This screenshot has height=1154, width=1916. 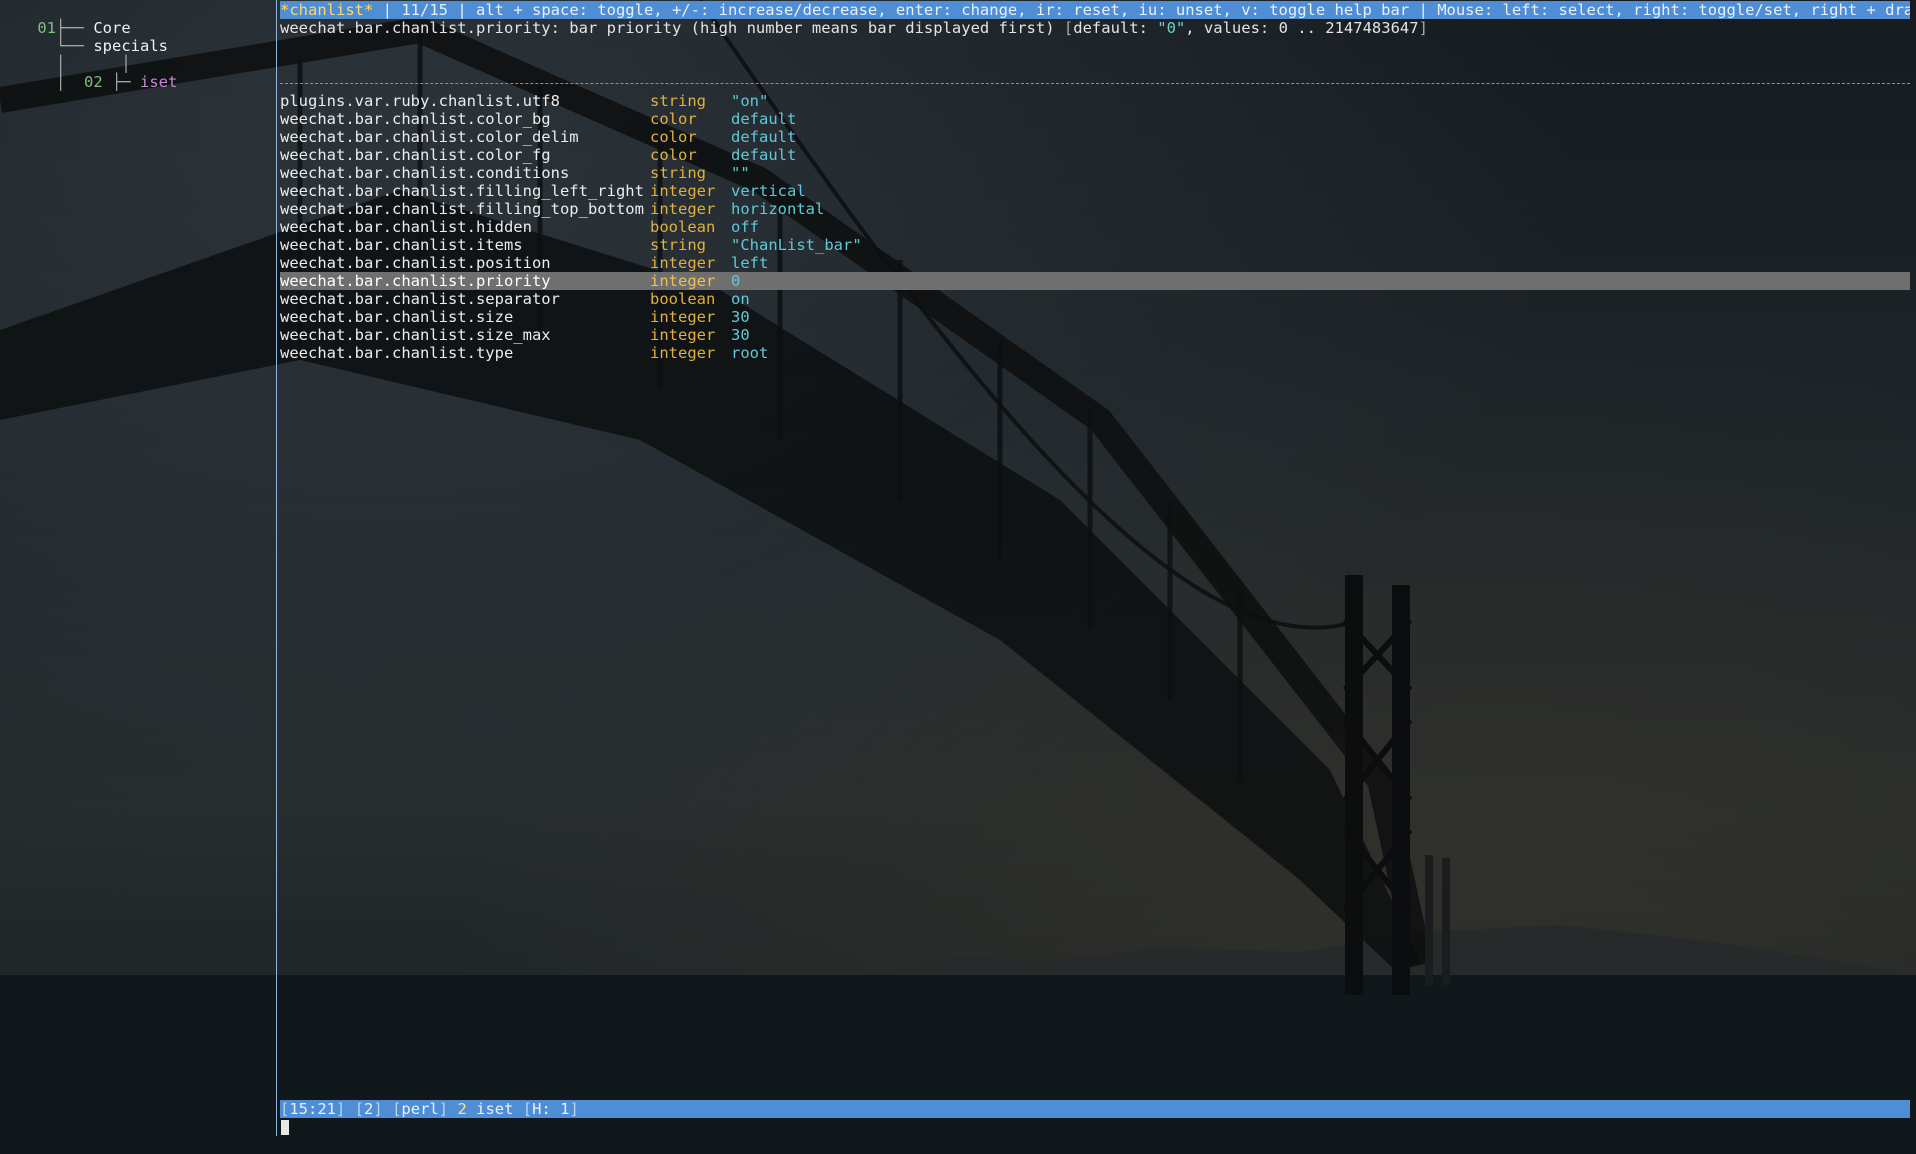 I want to click on option-name: weechat.bar.chanlist.separator, so click(x=420, y=299).